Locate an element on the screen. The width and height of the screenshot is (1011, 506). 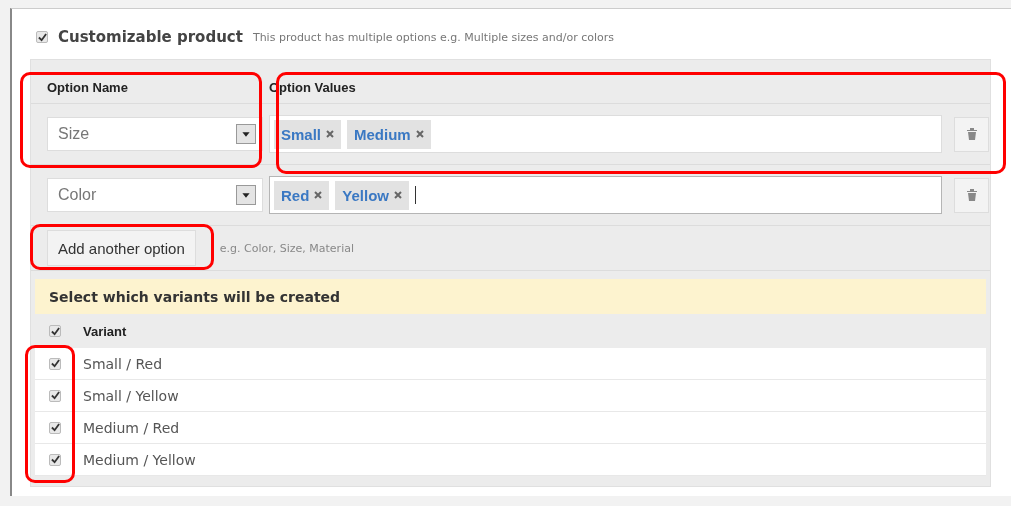
hint-text: e.g. Color, Size, Material is located at coordinates (286, 248).